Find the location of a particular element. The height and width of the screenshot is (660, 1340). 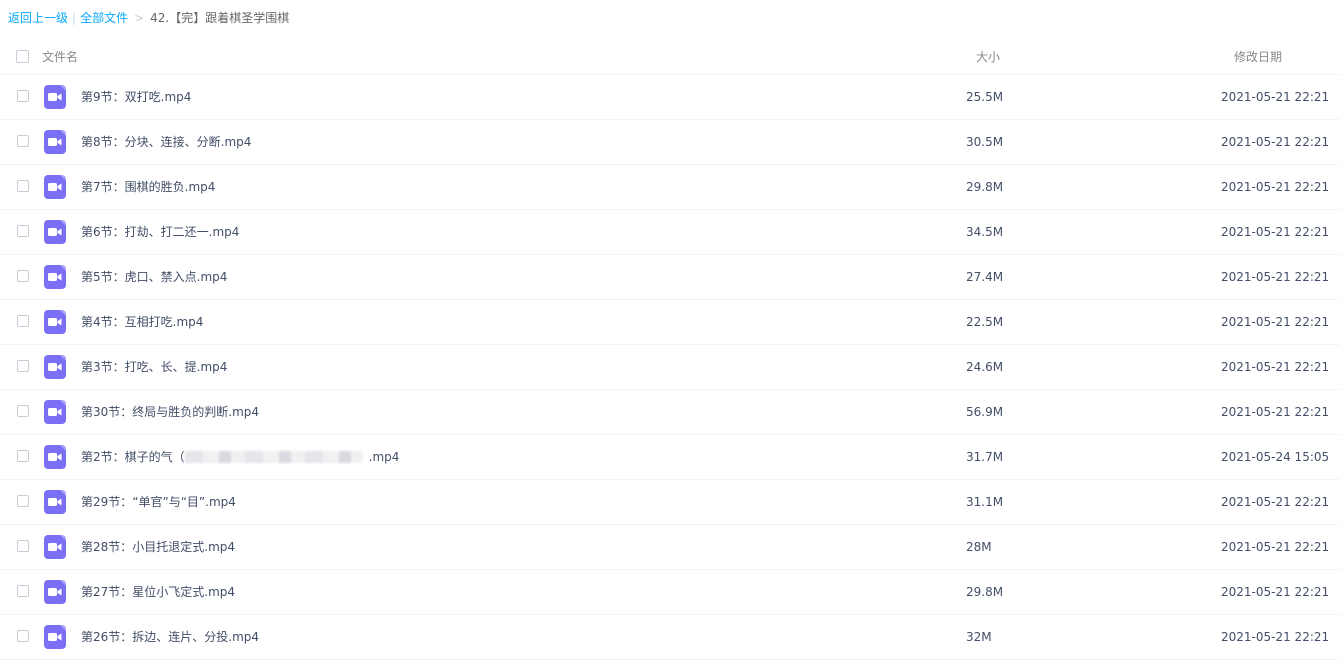

file-name: 第6节：打劫、打二还一.mp4 is located at coordinates (160, 232).